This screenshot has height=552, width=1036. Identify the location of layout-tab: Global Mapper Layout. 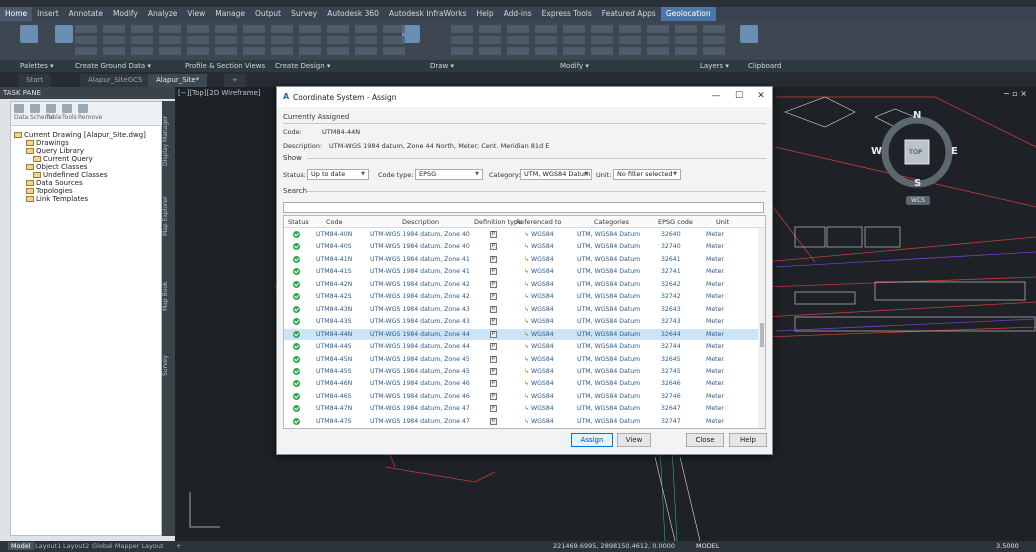
(127, 546).